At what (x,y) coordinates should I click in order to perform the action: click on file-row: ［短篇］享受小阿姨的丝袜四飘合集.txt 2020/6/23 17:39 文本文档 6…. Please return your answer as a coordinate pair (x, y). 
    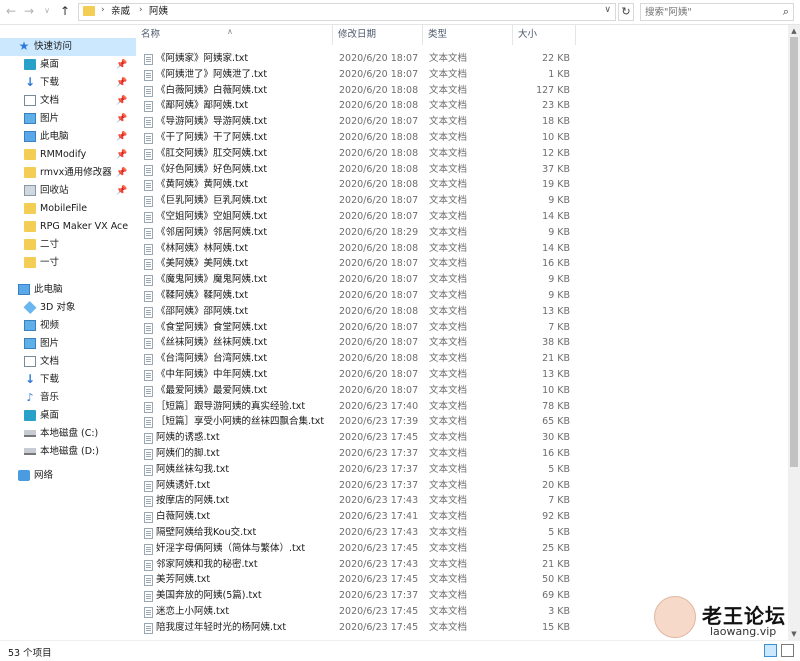
    Looking at the image, I should click on (356, 422).